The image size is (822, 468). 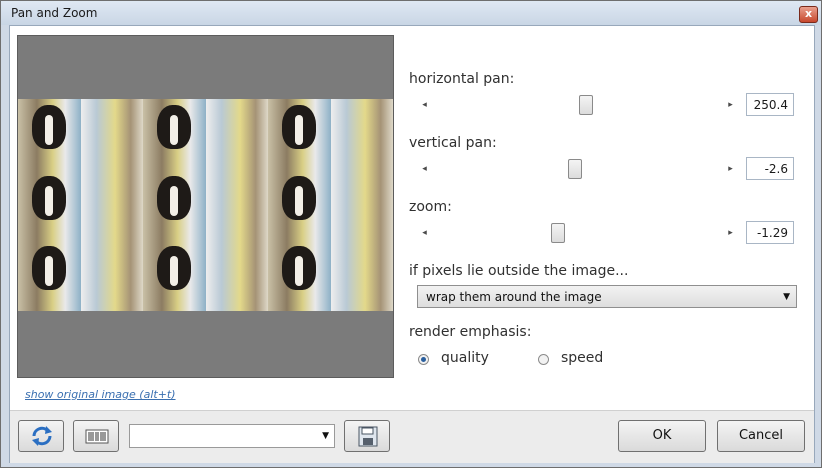 What do you see at coordinates (411, 13) in the screenshot?
I see `title-bar: Pan and Zoom x` at bounding box center [411, 13].